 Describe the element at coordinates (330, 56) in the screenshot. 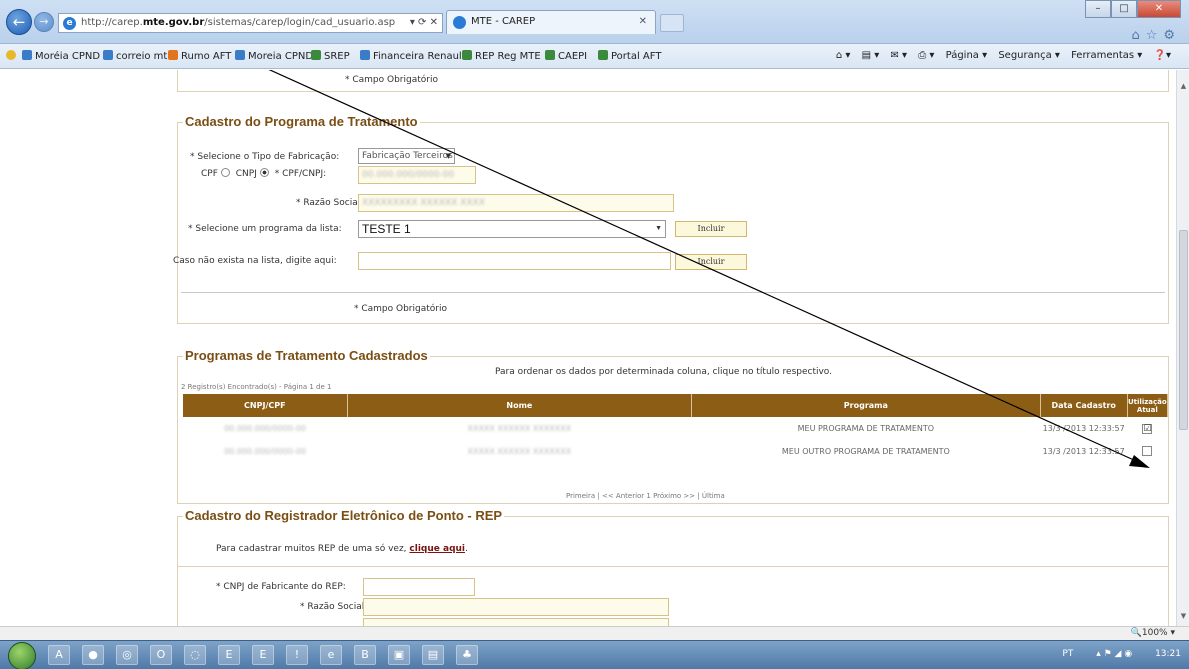

I see `fav-item-4: SREP` at that location.